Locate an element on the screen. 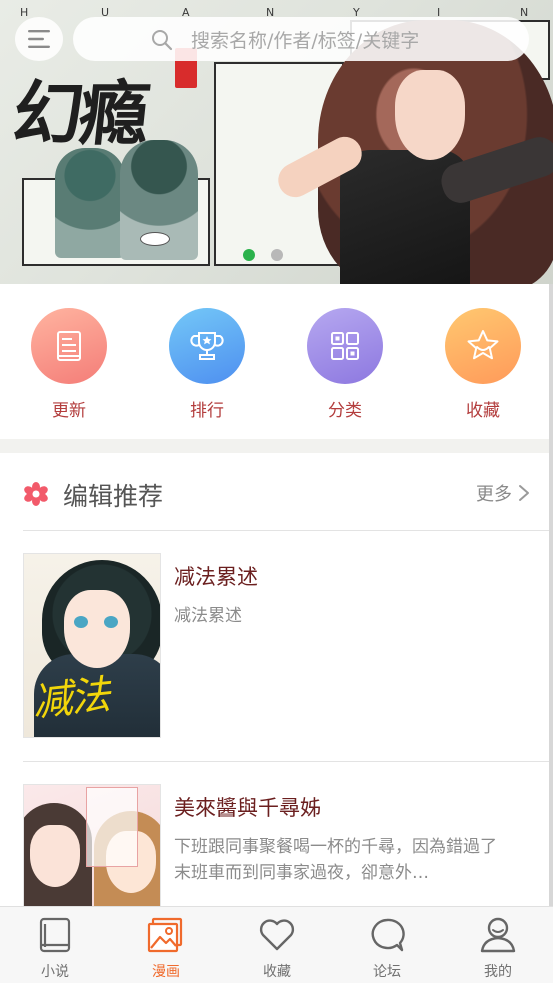 The image size is (553, 983). novel-book-icon is located at coordinates (55, 935).